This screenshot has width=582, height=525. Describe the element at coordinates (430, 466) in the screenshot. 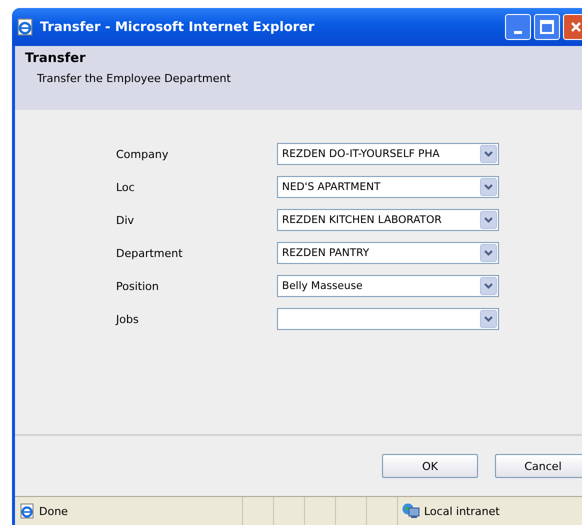

I see `ok-button: OK` at that location.